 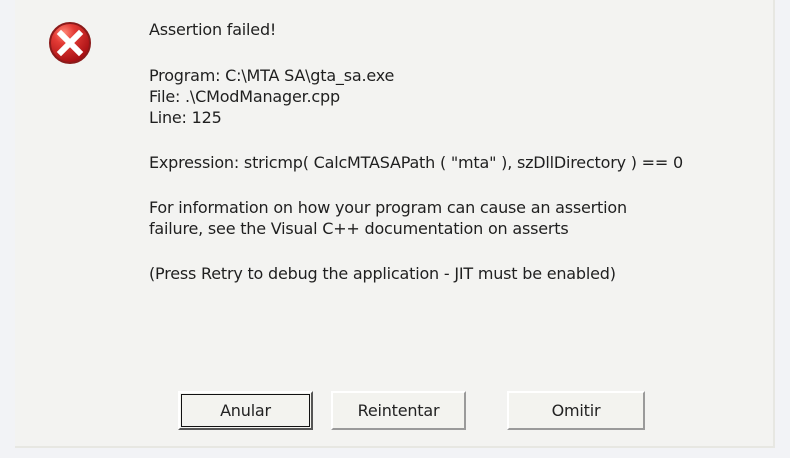 What do you see at coordinates (576, 410) in the screenshot?
I see `ignore-button: Omitir` at bounding box center [576, 410].